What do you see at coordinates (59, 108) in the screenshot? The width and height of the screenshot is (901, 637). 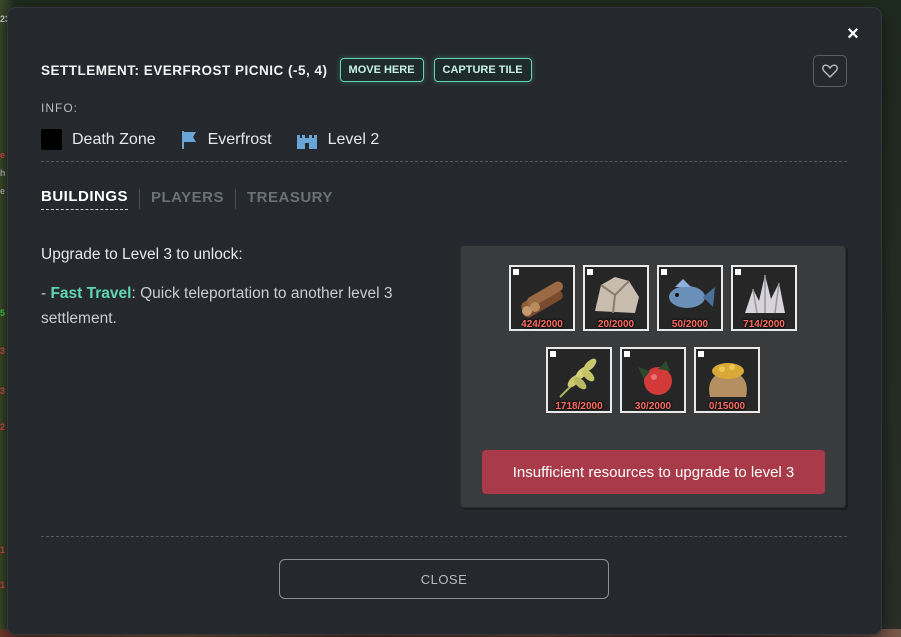 I see `info-label: INFO:` at bounding box center [59, 108].